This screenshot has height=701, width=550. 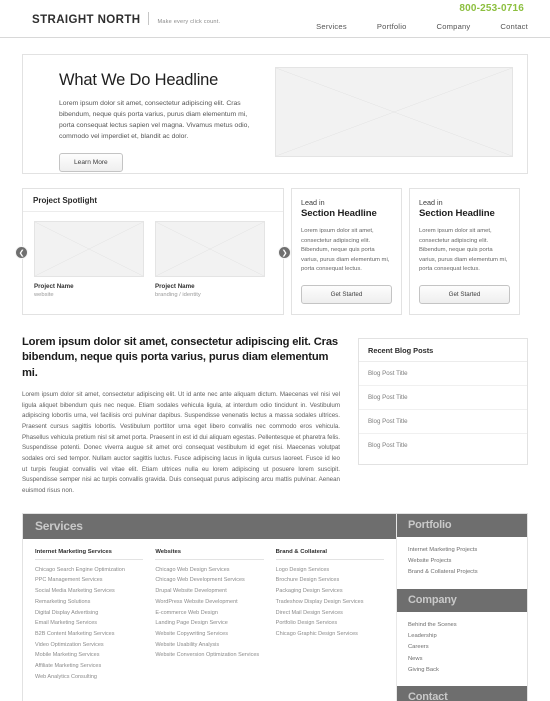 I want to click on footer-link: Tradeshow Display Design Services, so click(x=330, y=602).